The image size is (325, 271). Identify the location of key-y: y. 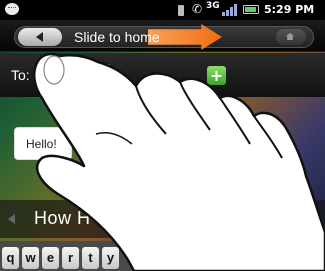
(110, 258).